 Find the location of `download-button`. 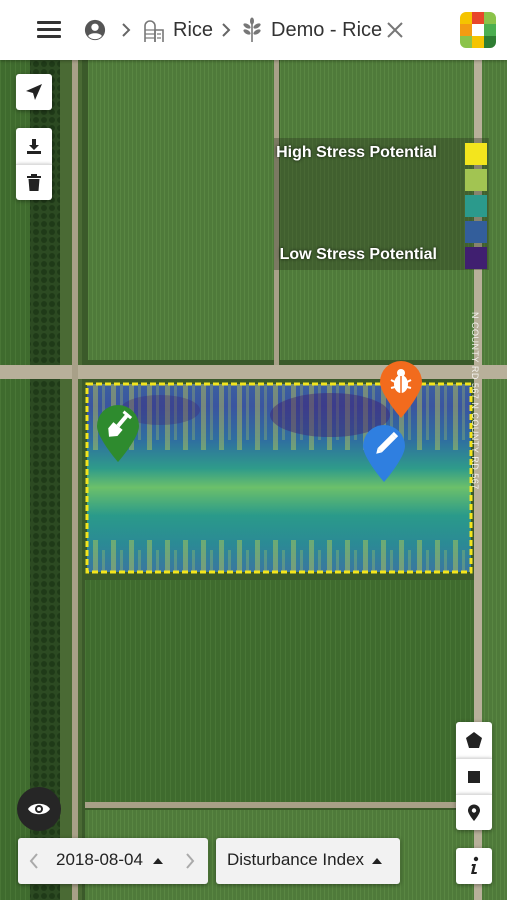

download-button is located at coordinates (34, 146).